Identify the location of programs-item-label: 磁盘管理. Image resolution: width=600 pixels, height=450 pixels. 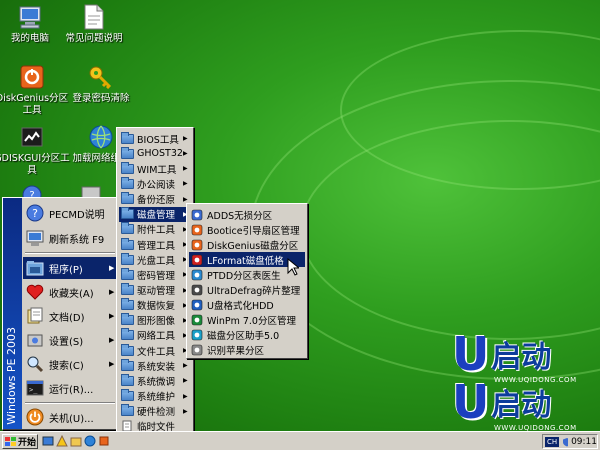
(156, 216).